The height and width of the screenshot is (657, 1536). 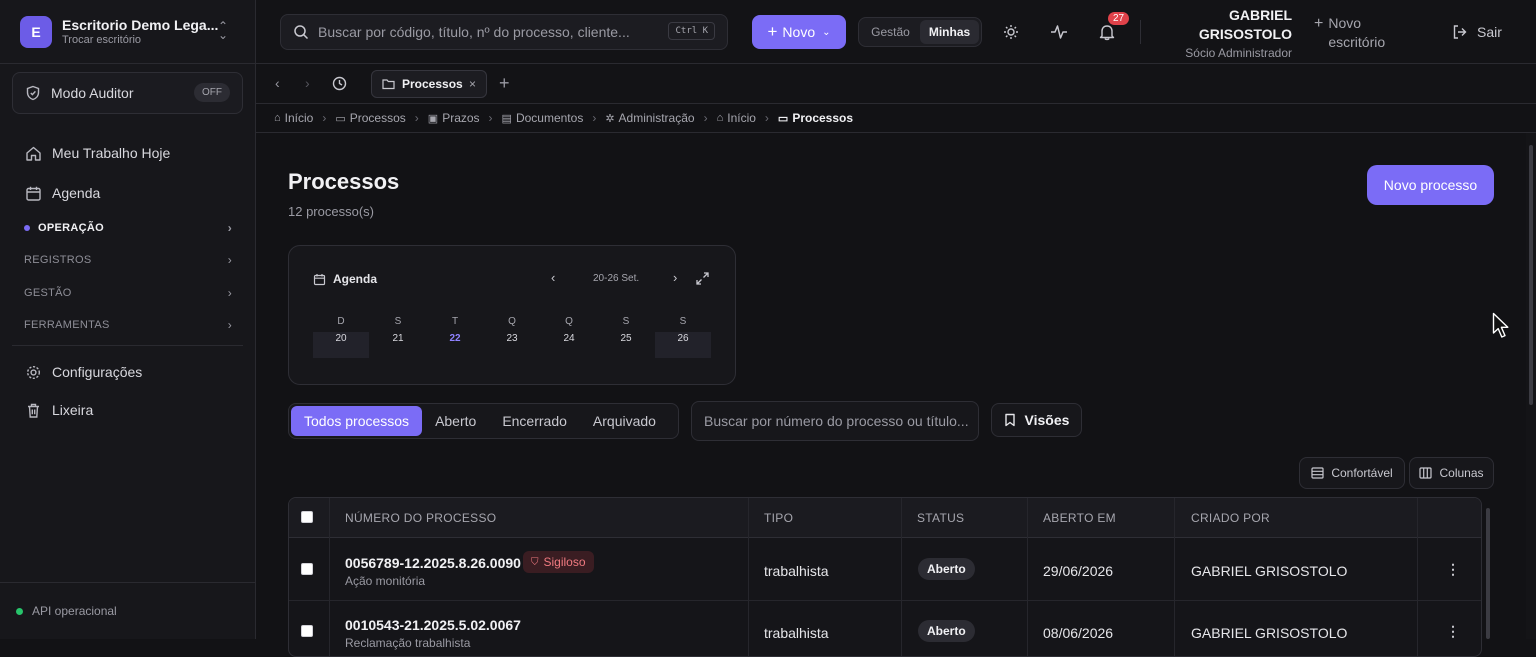 I want to click on column-header: ABERTO EM, so click(x=1079, y=518).